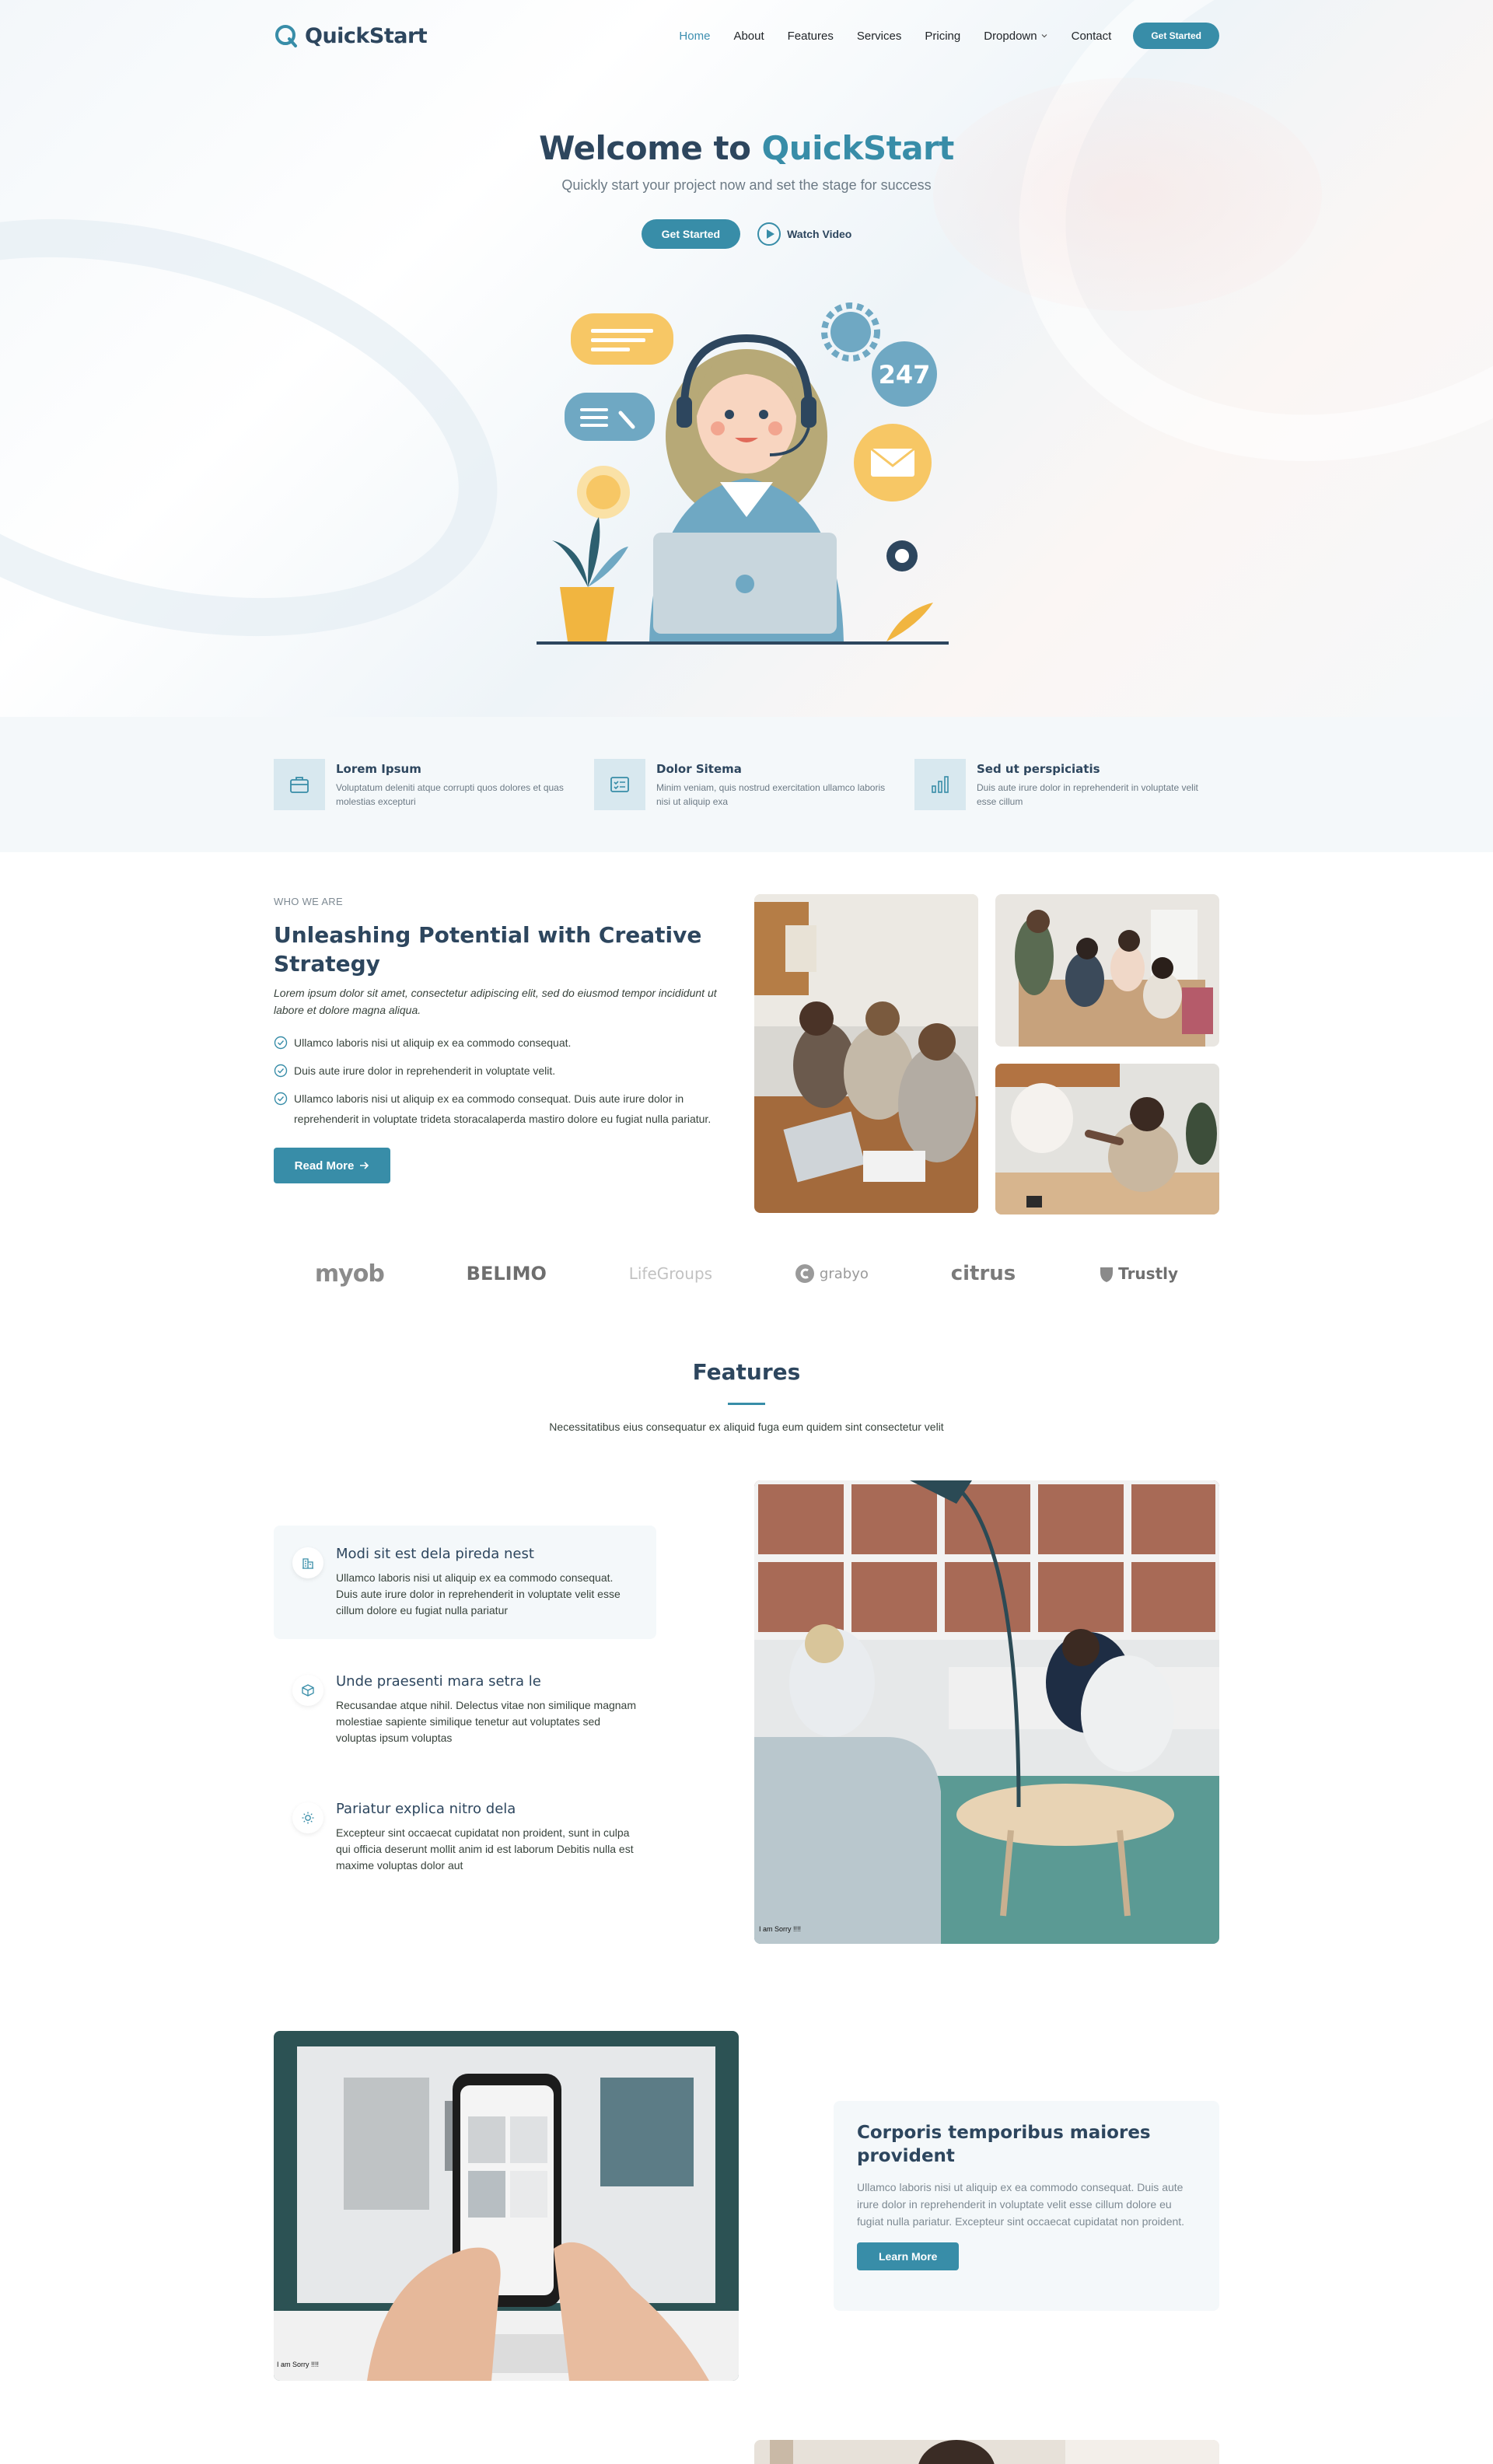 The height and width of the screenshot is (2464, 1493). What do you see at coordinates (366, 35) in the screenshot?
I see `logo-text: QuickStart` at bounding box center [366, 35].